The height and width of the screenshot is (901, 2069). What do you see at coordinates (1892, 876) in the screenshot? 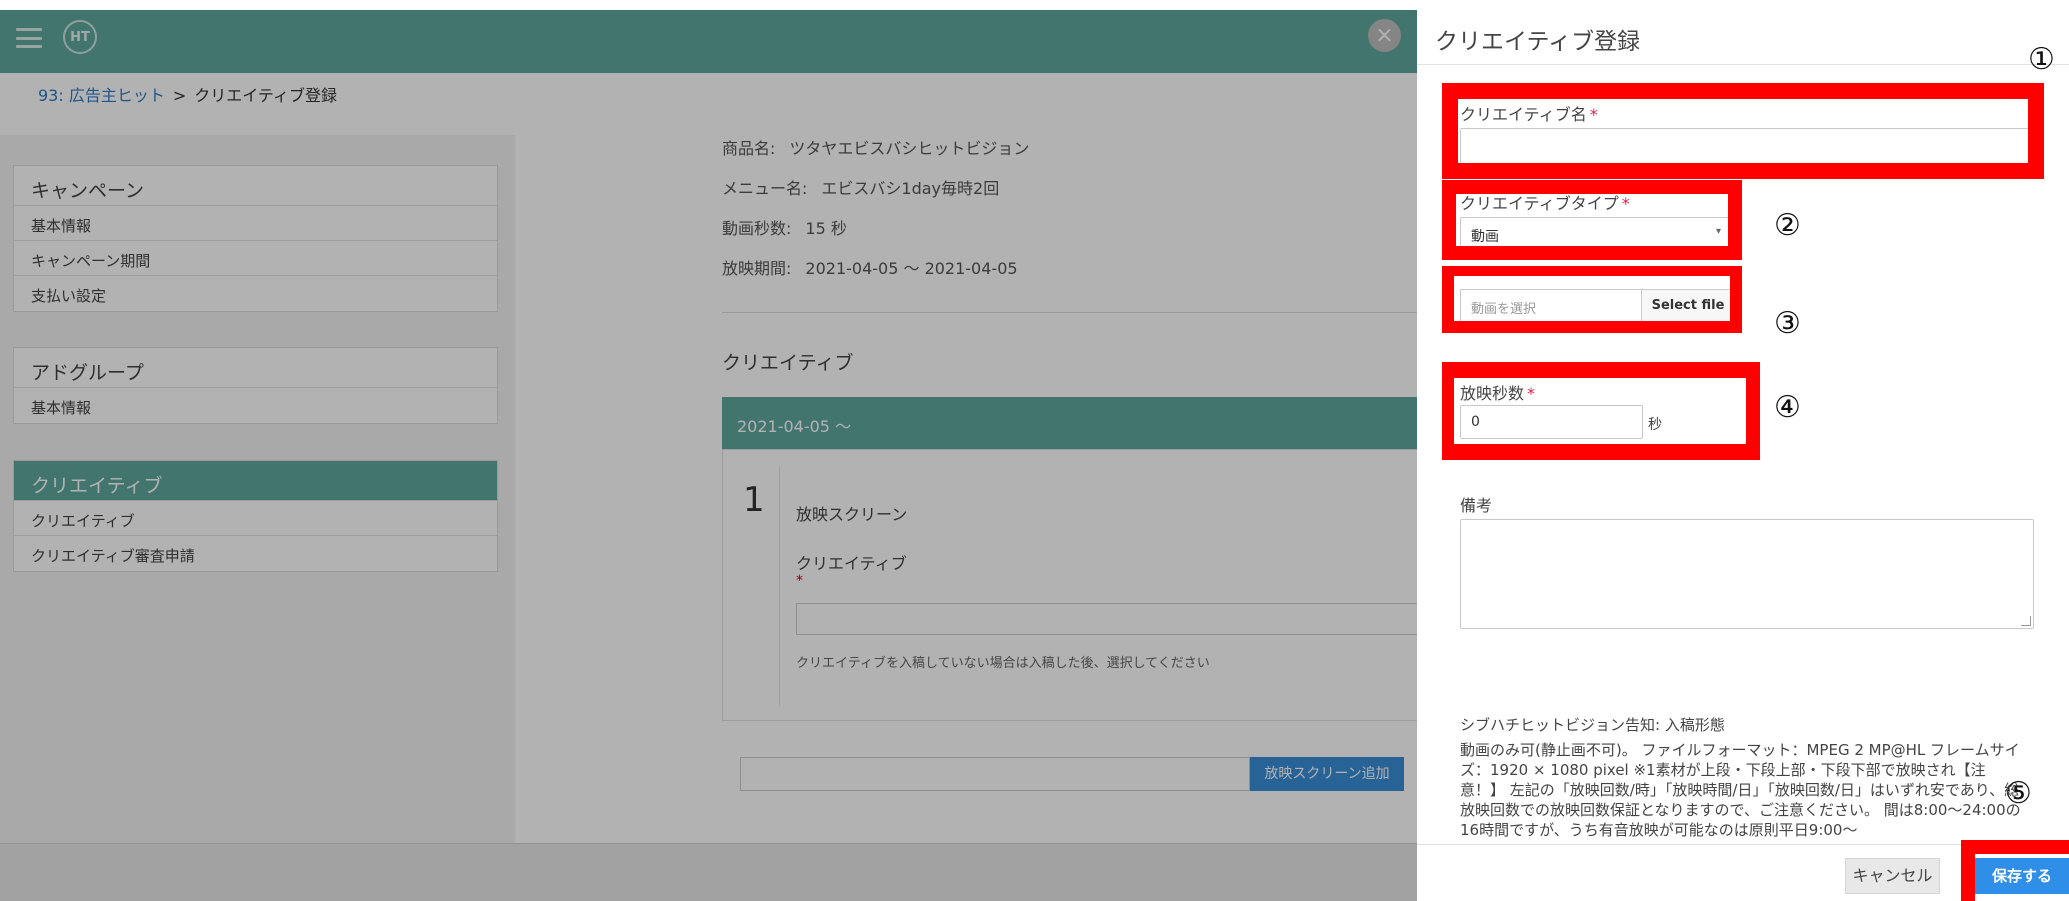
I see `cancel-button: キャンセル` at bounding box center [1892, 876].